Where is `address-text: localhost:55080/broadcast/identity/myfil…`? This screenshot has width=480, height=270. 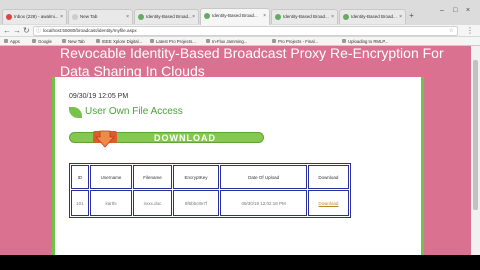
address-text: localhost:55080/broadcast/identity/myfil… is located at coordinates (90, 30).